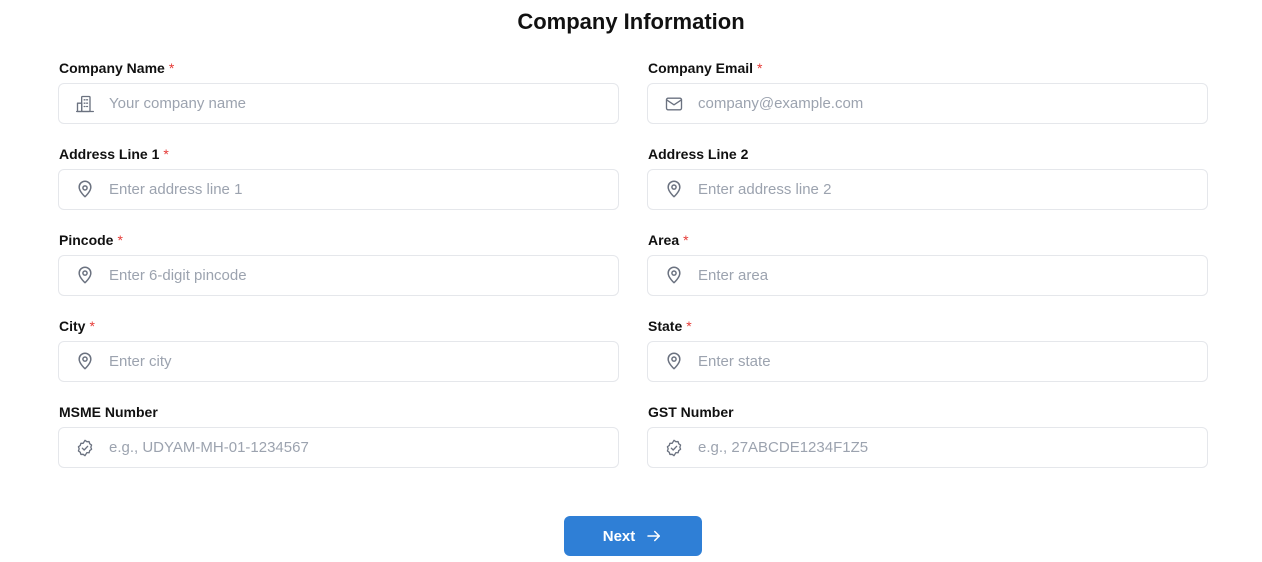 The width and height of the screenshot is (1262, 562). I want to click on arrow-right-icon, so click(654, 536).